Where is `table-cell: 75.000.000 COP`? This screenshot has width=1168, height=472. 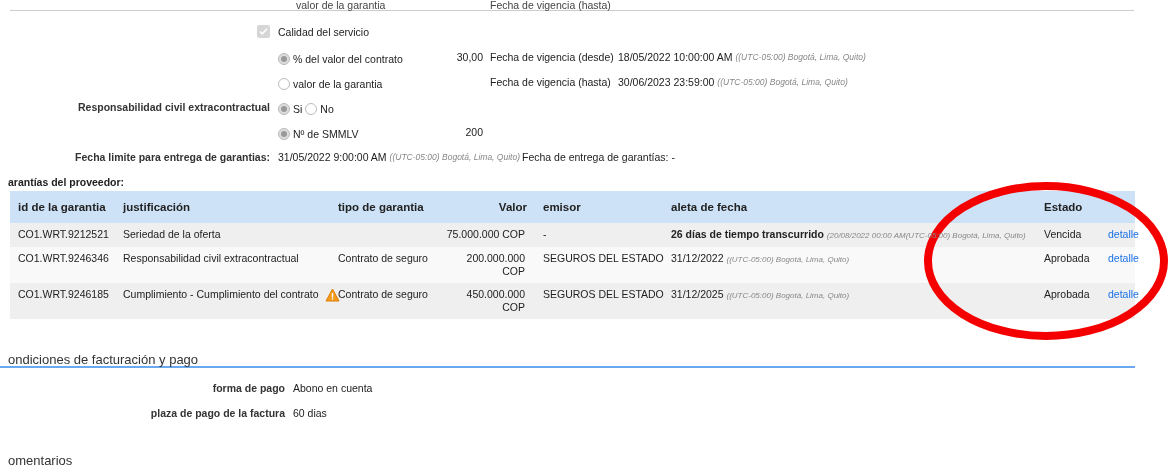
table-cell: 75.000.000 COP is located at coordinates (485, 234).